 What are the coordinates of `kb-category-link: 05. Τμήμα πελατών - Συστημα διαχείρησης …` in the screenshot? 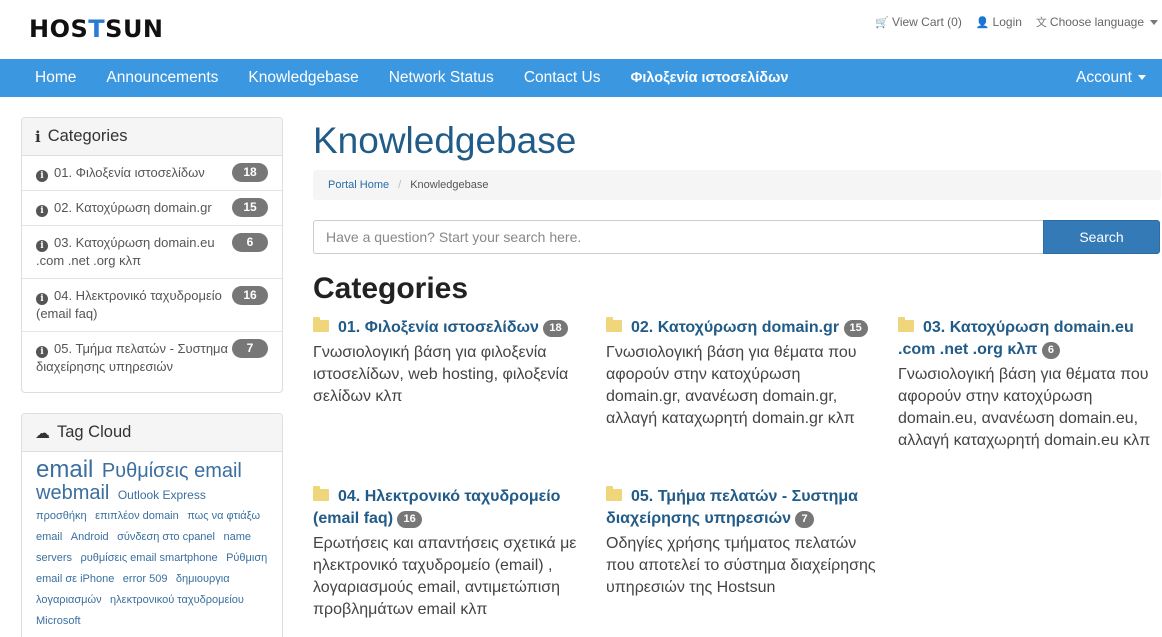 It's located at (742, 508).